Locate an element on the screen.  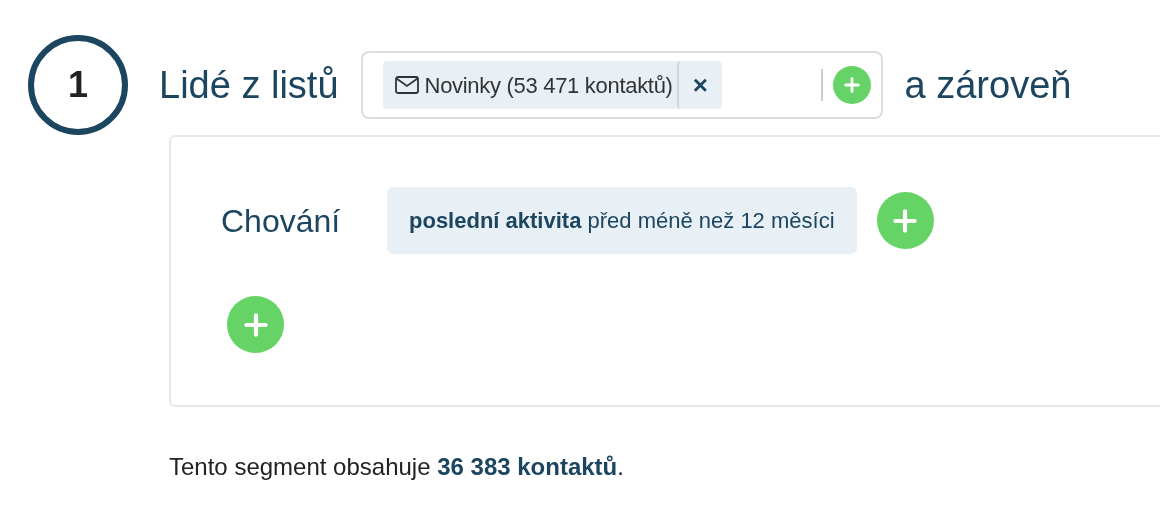
segment-summary: Tento segment obsahuje 36 383 kontaktů. is located at coordinates (397, 467).